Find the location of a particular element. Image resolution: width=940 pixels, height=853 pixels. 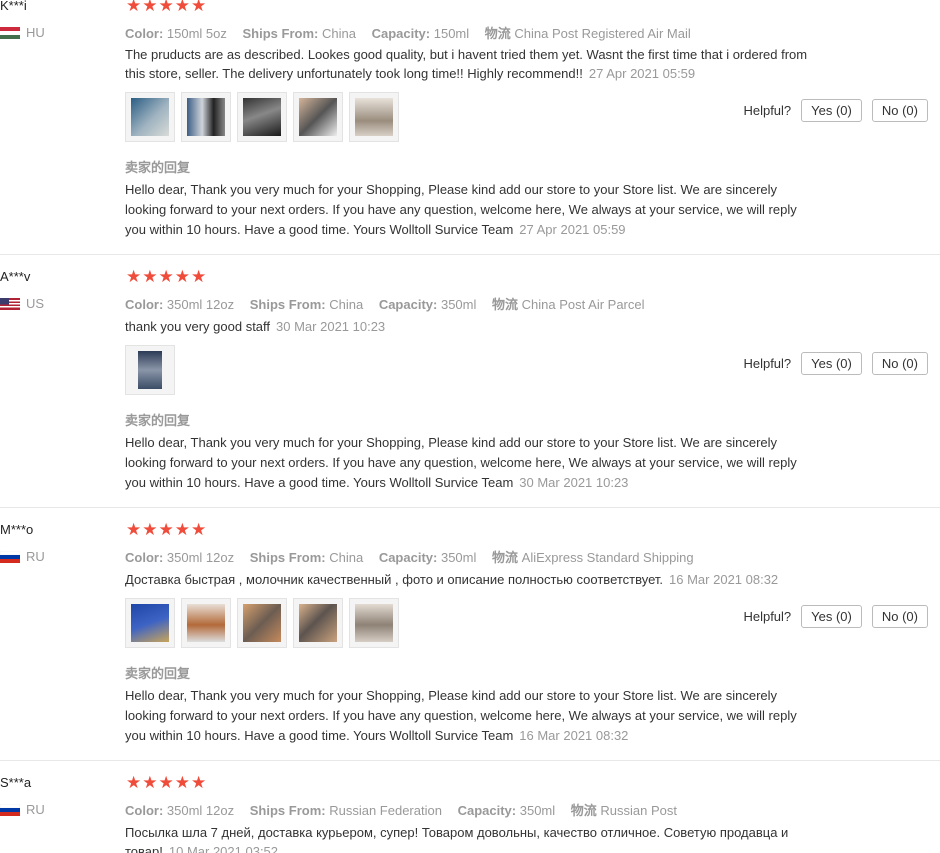

country-code: HU is located at coordinates (35, 32).